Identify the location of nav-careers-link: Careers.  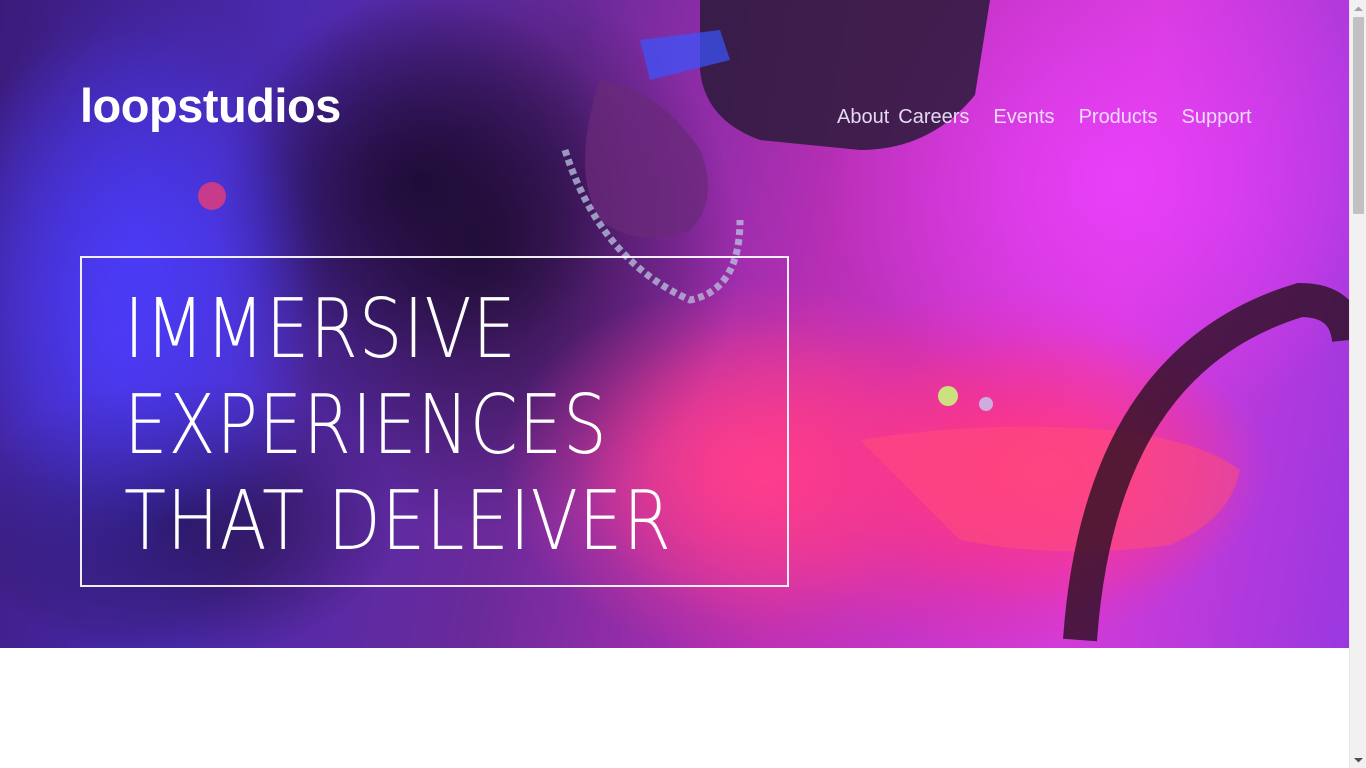
(933, 117).